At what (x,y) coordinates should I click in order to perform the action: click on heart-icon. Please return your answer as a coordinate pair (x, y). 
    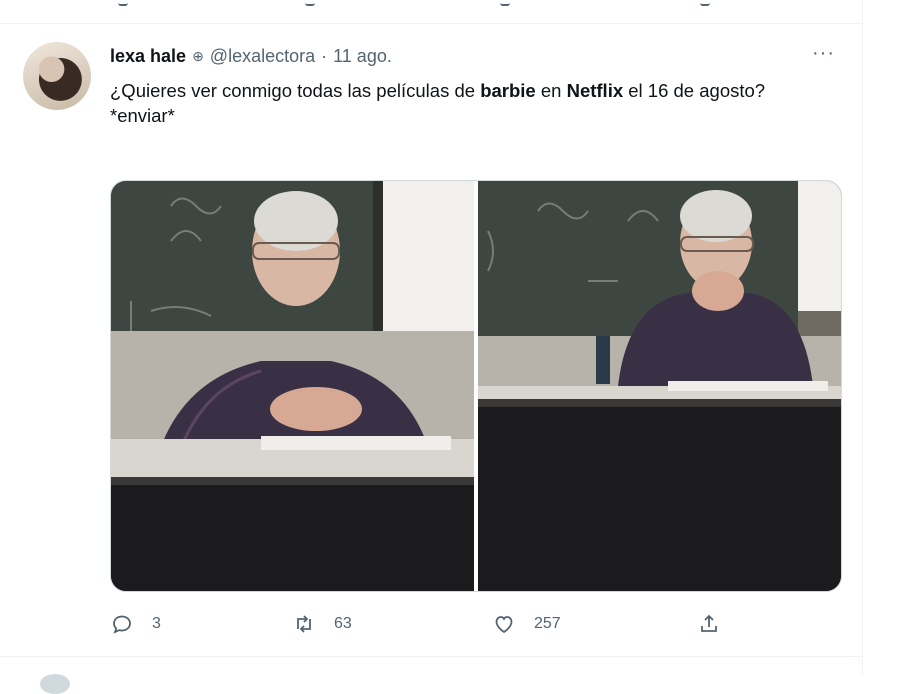
    Looking at the image, I should click on (504, 625).